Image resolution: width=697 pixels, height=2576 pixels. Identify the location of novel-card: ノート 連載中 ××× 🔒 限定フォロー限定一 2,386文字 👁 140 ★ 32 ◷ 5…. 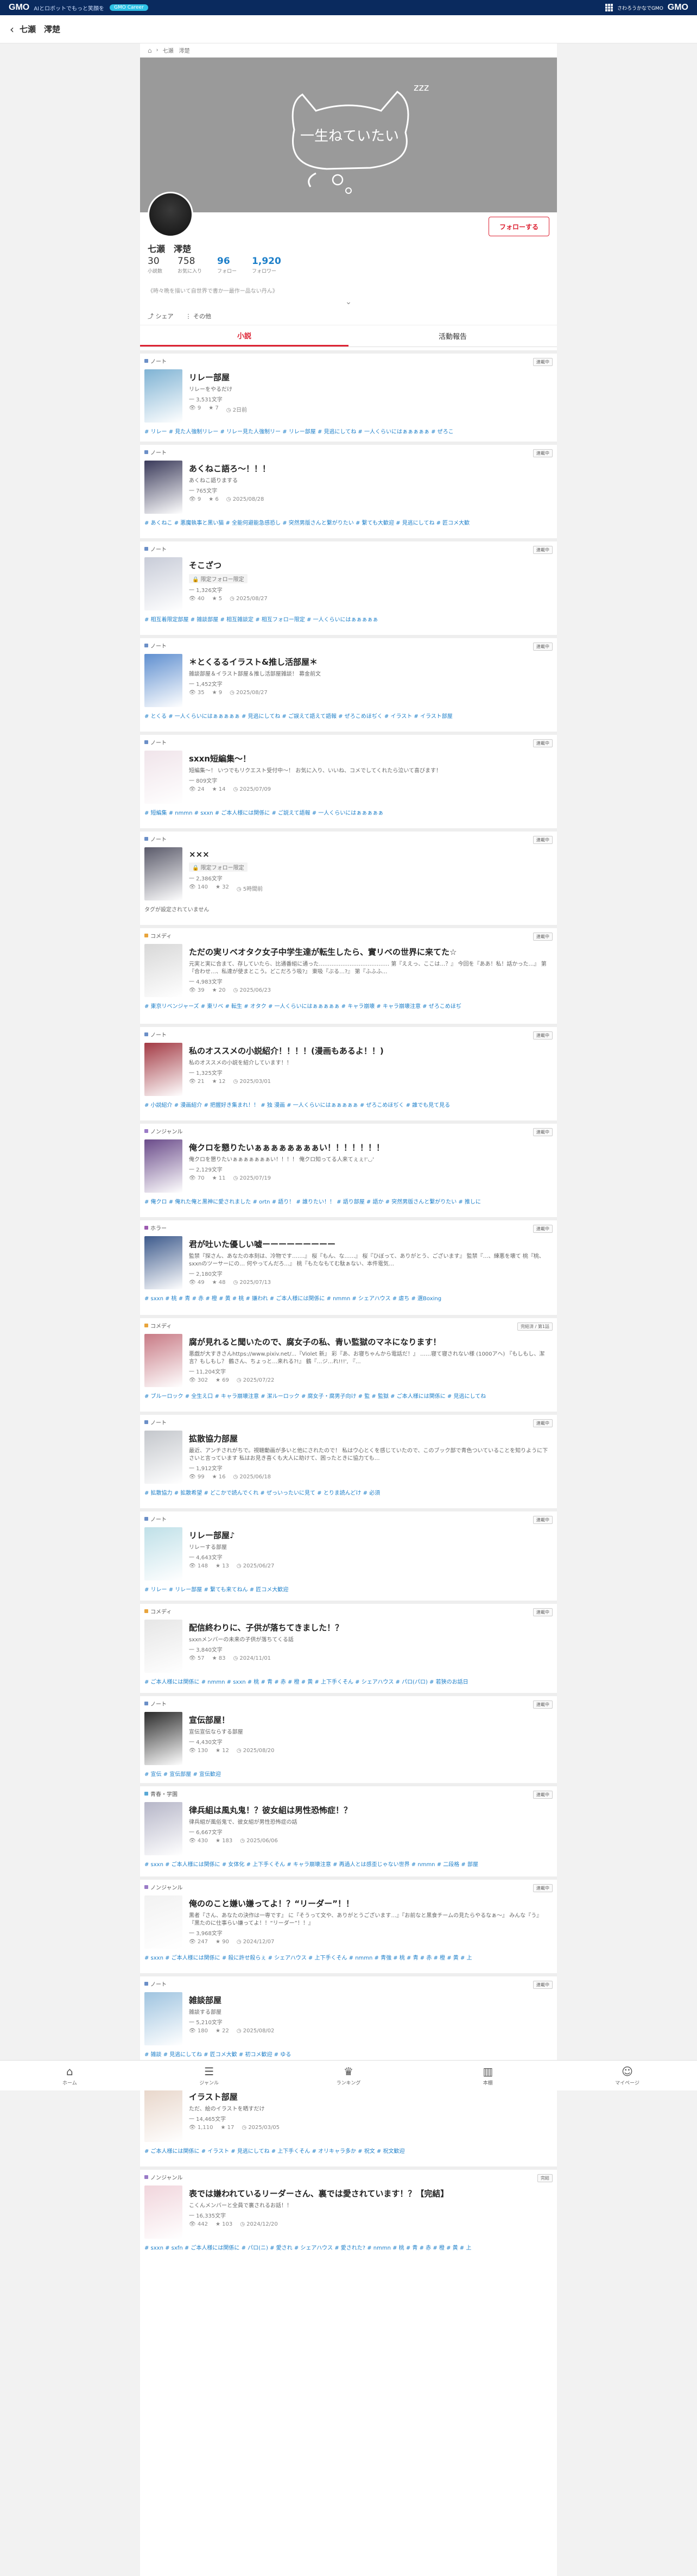
(348, 877).